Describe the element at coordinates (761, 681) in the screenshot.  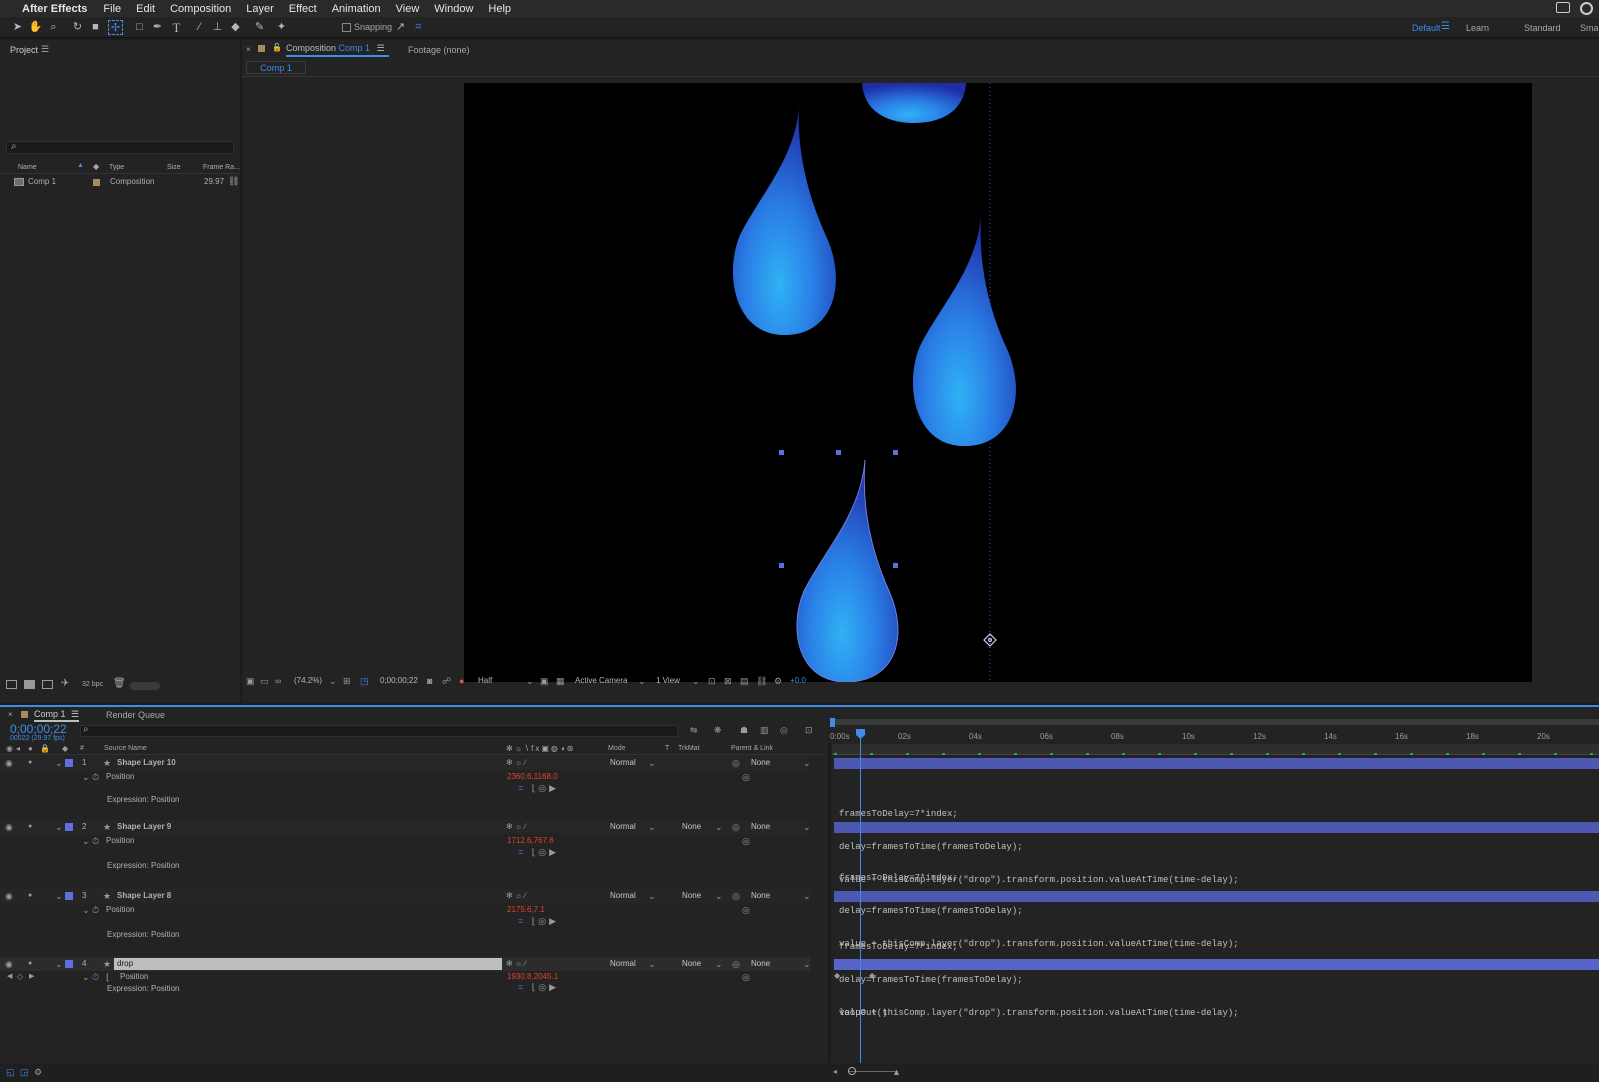
I see `flowchart-icon: ⛓` at that location.